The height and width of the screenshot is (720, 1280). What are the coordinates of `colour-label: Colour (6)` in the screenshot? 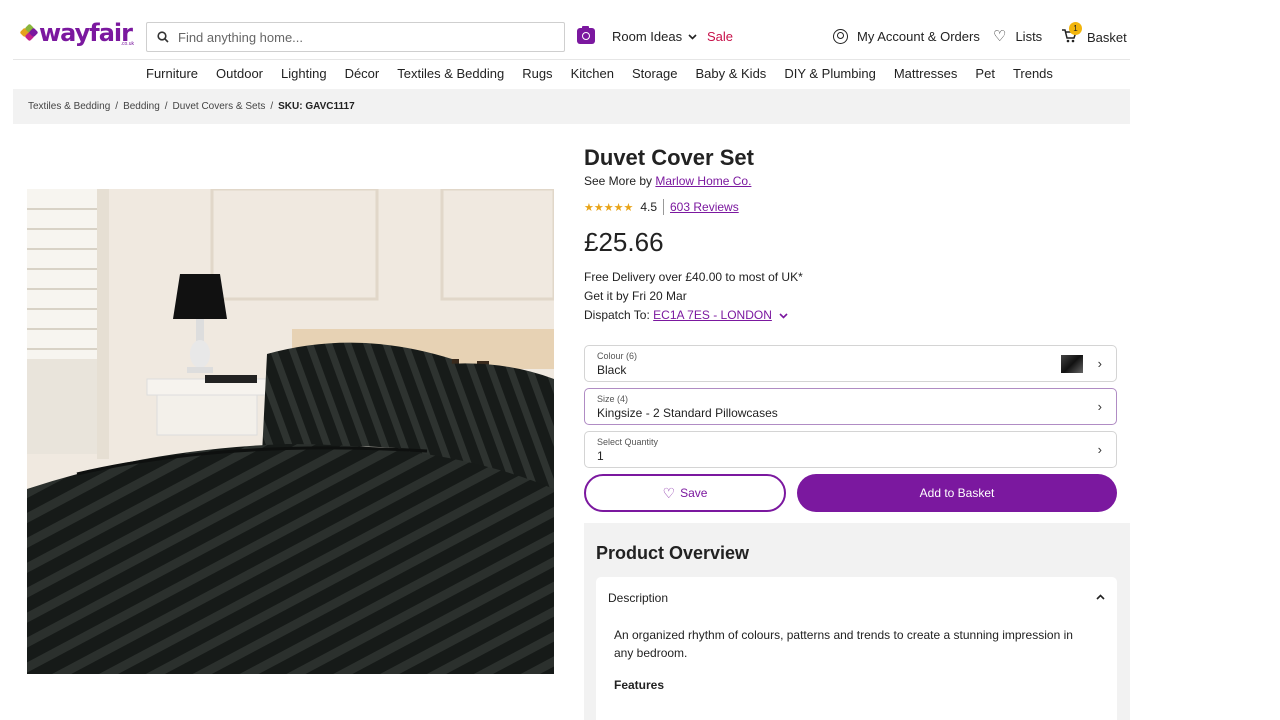 It's located at (617, 356).